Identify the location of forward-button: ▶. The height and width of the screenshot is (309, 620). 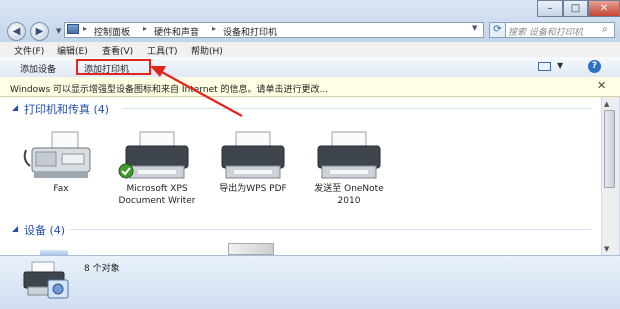
(39, 31).